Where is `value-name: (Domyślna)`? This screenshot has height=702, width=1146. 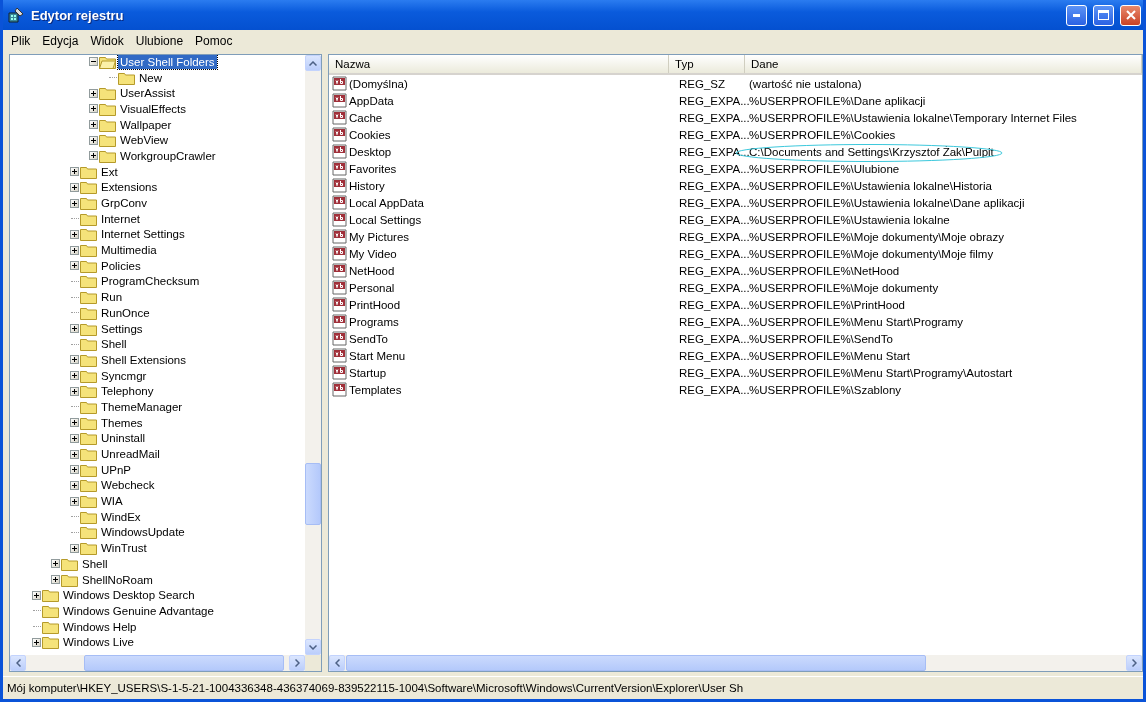
value-name: (Domyślna) is located at coordinates (378, 83).